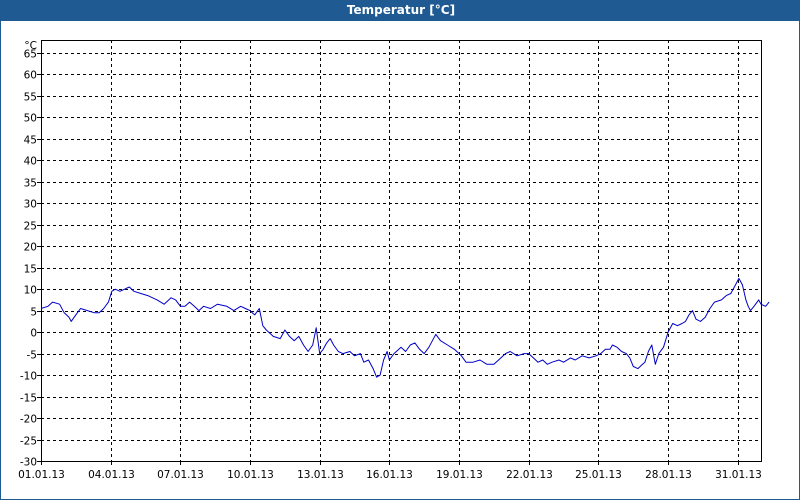 This screenshot has height=500, width=800. I want to click on x-tick-label: 31.01.13, so click(738, 475).